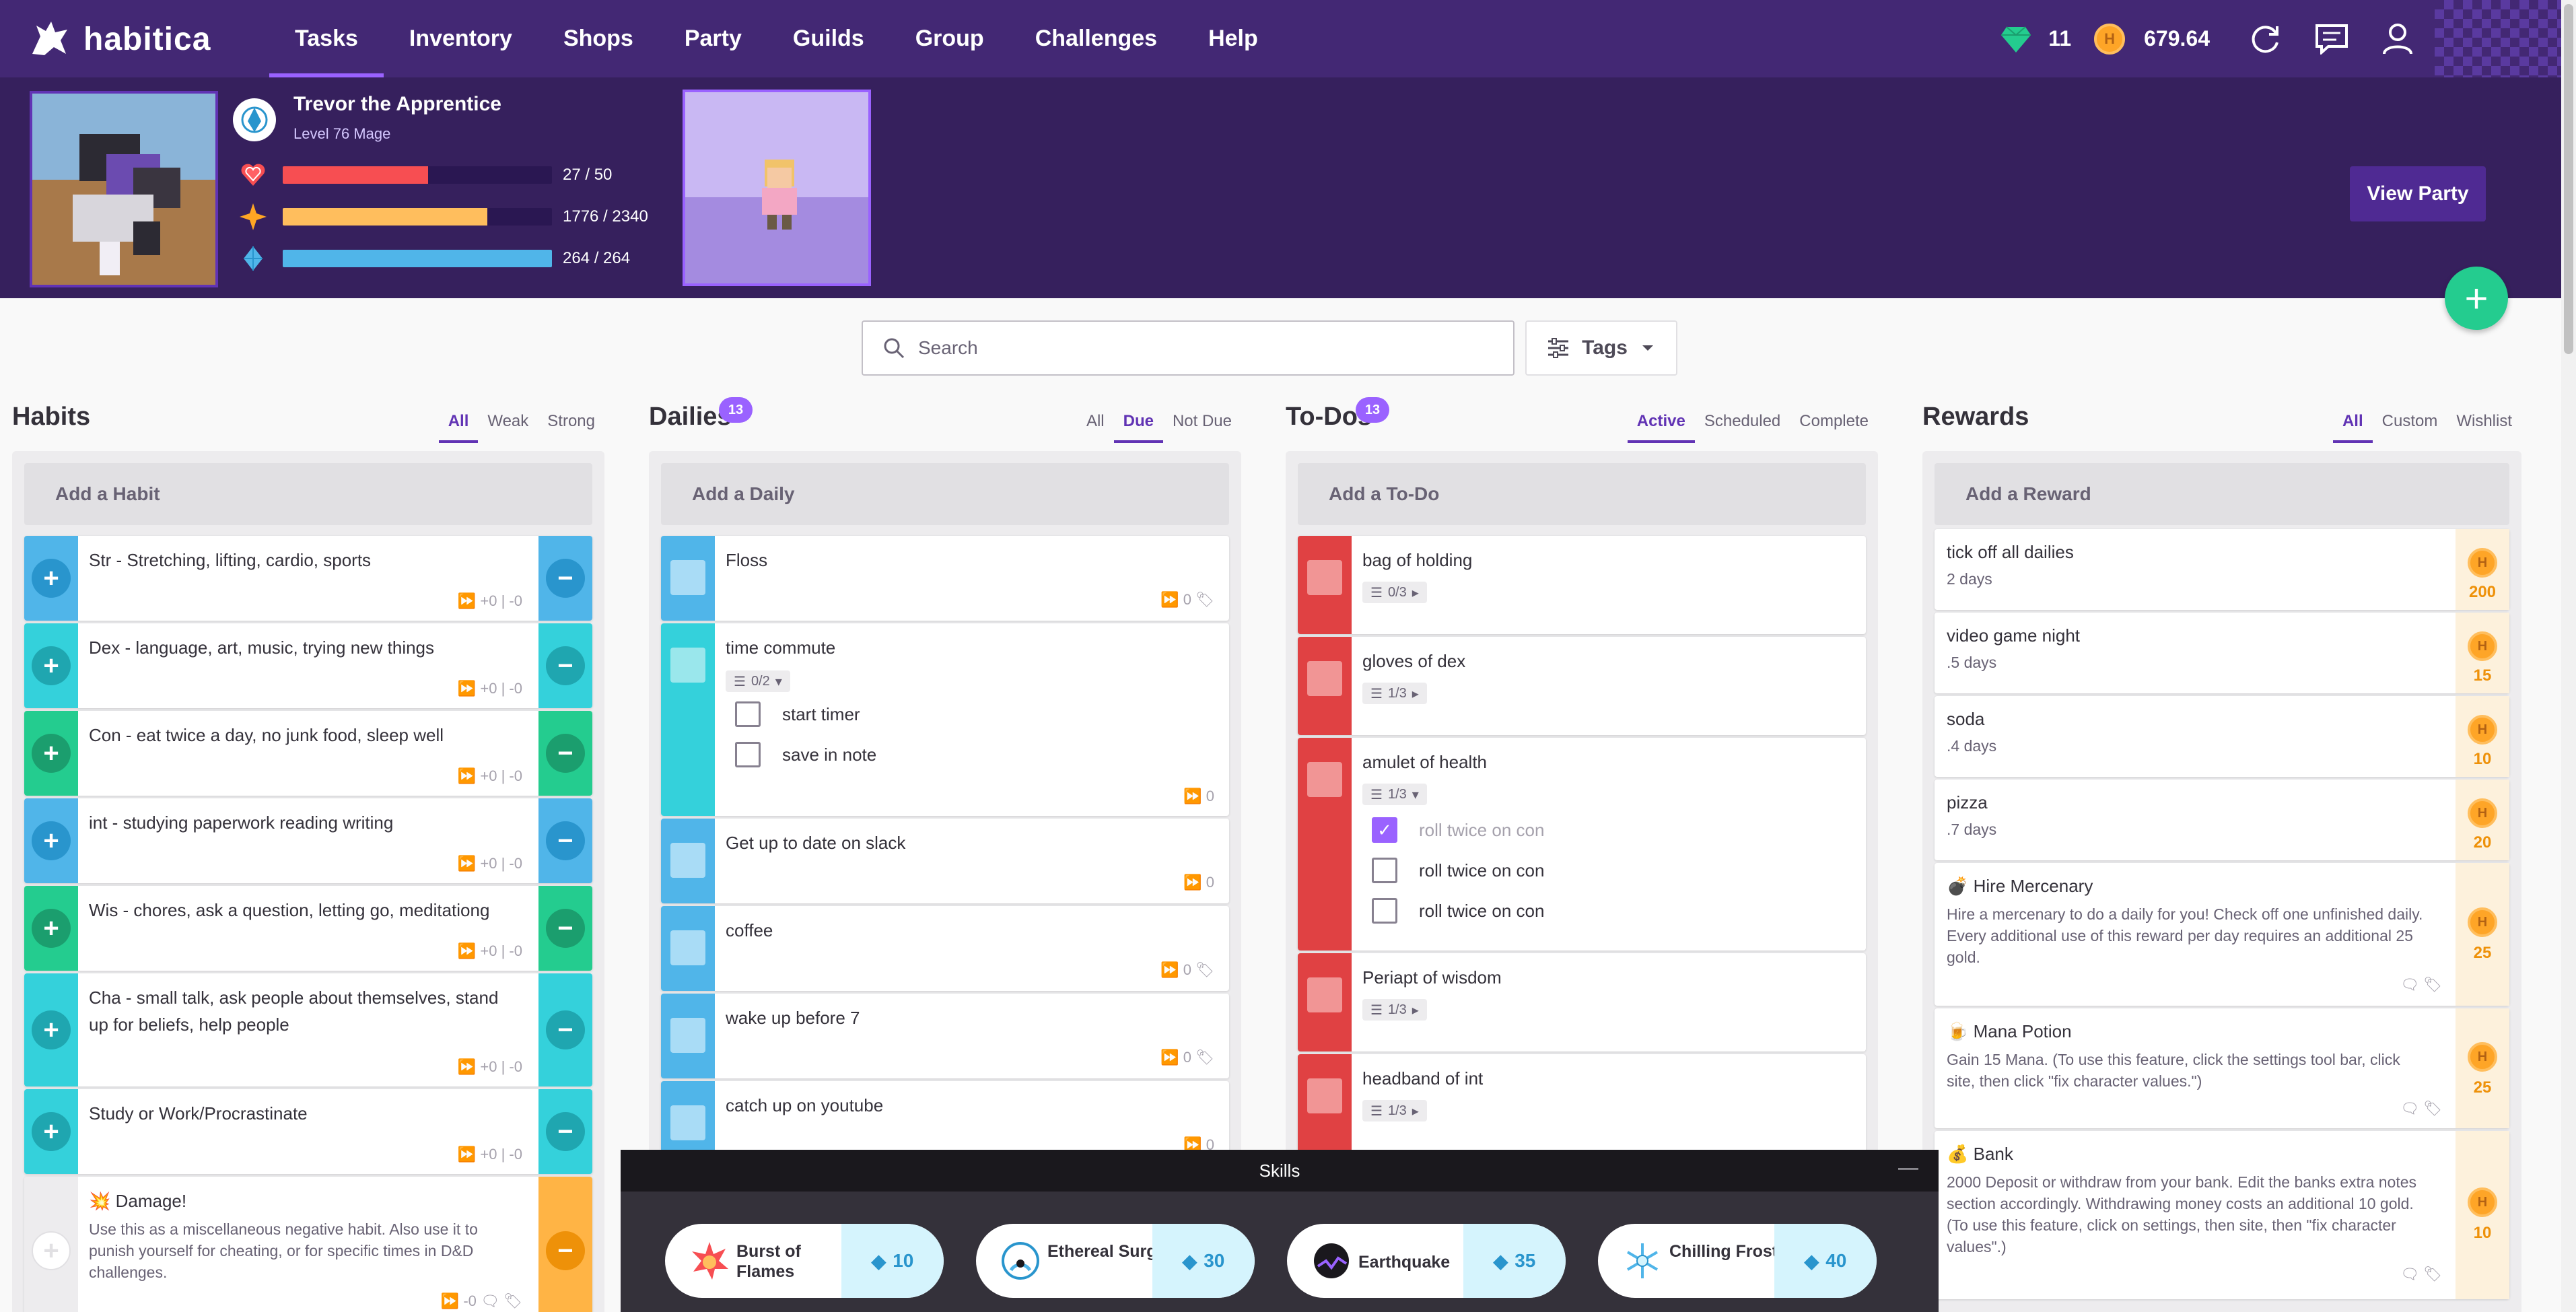  Describe the element at coordinates (458, 427) in the screenshot. I see `habits-filter-all: All` at that location.